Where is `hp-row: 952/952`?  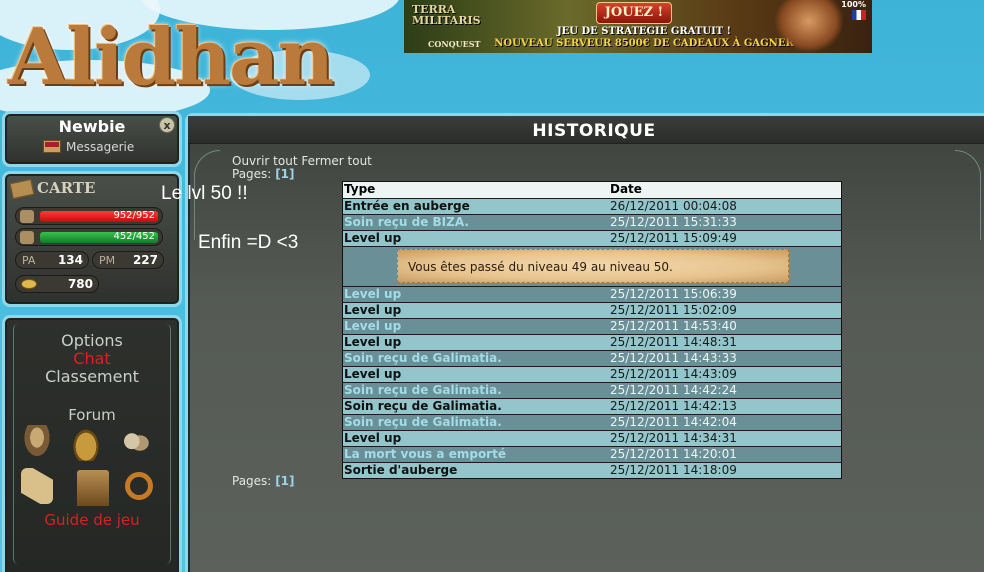 hp-row: 952/952 is located at coordinates (89, 216).